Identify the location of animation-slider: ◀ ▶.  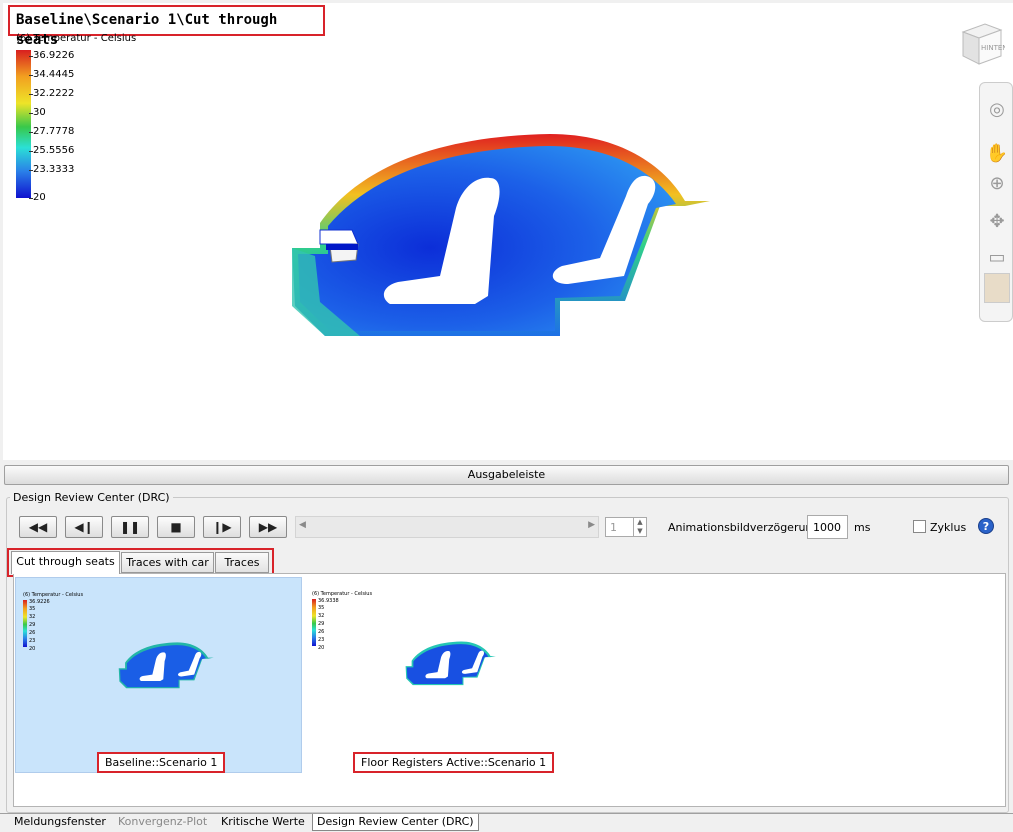
(447, 527).